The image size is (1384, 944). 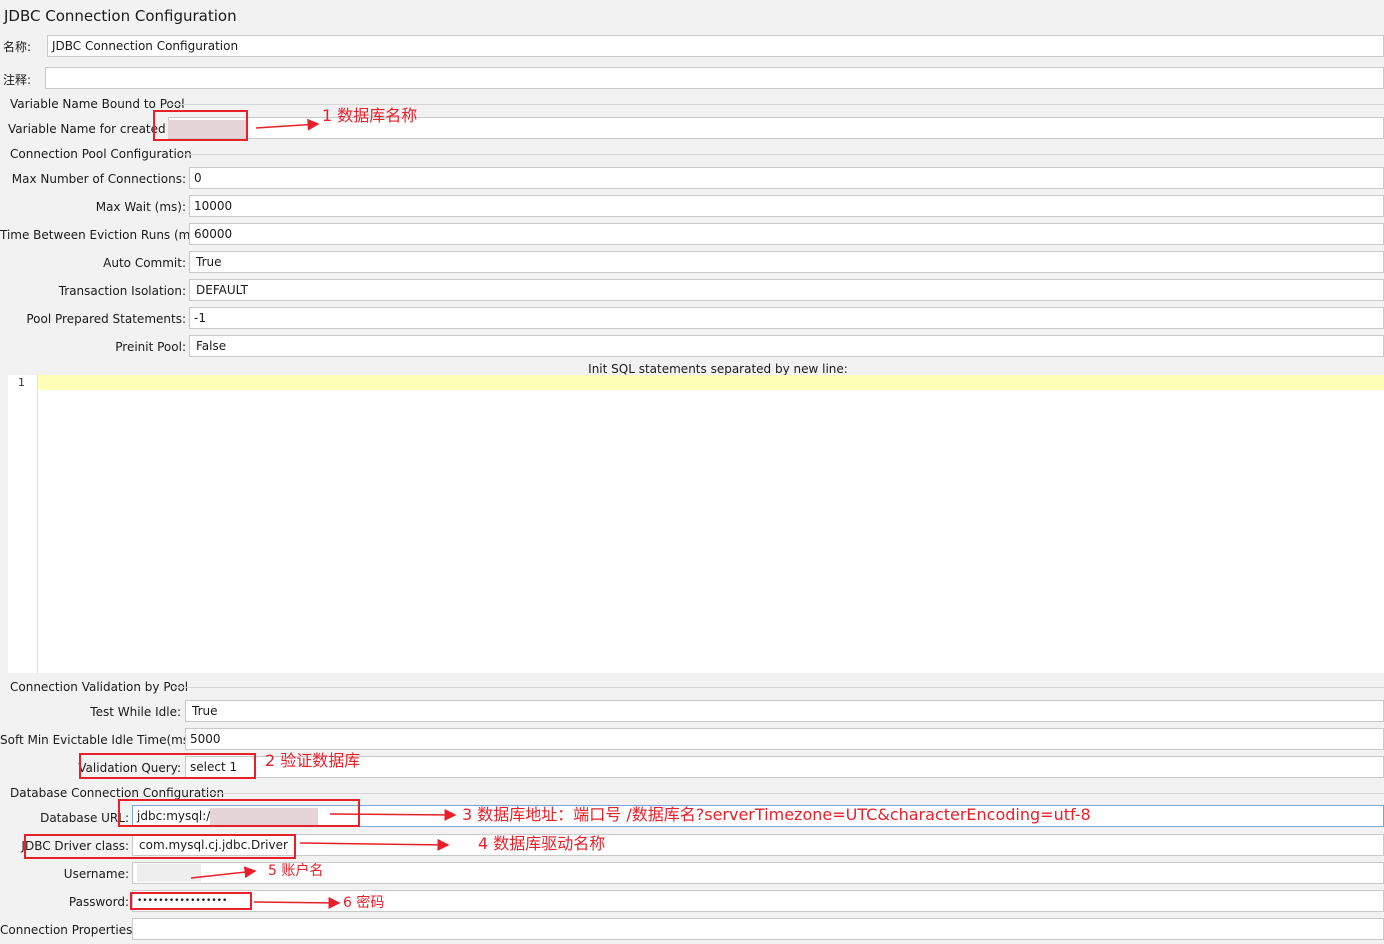 What do you see at coordinates (364, 903) in the screenshot?
I see `annotation-6: 6 密码` at bounding box center [364, 903].